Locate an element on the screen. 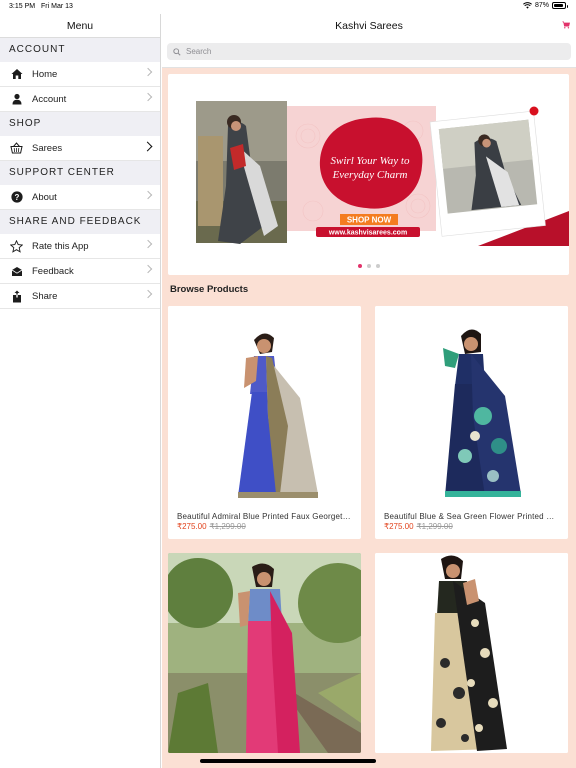 Image resolution: width=576 pixels, height=768 pixels. banner-headline-line1: Swirl Your Way to is located at coordinates (370, 161).